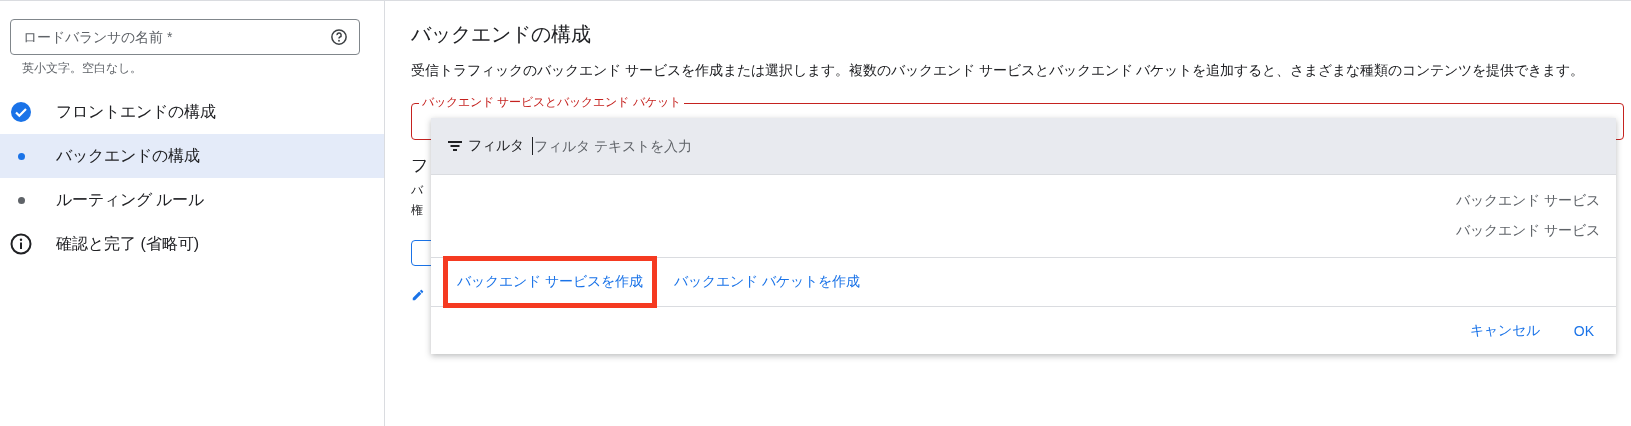  Describe the element at coordinates (501, 34) in the screenshot. I see `section-title: バックエンドの構成` at that location.